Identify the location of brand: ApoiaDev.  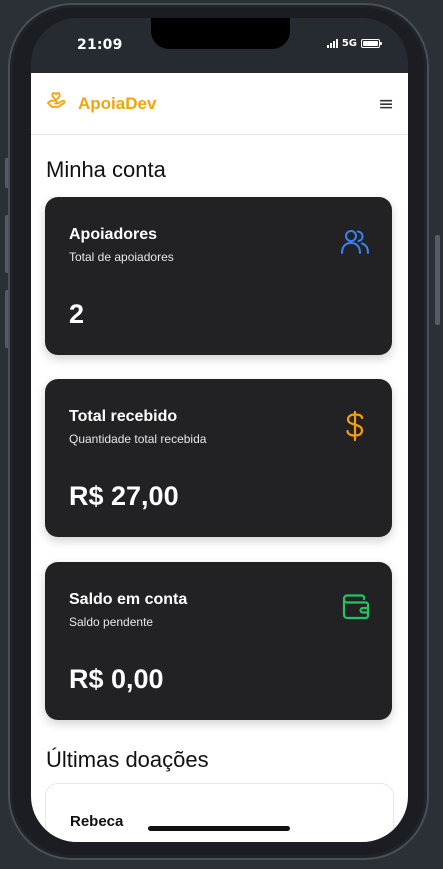
(100, 104).